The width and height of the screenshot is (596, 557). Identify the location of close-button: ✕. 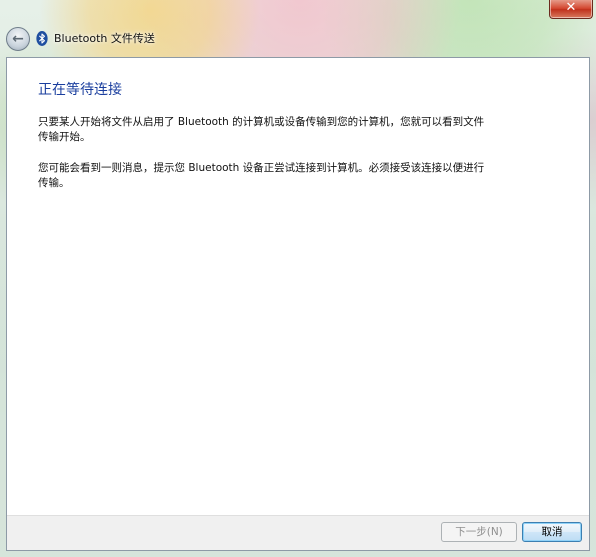
(571, 9).